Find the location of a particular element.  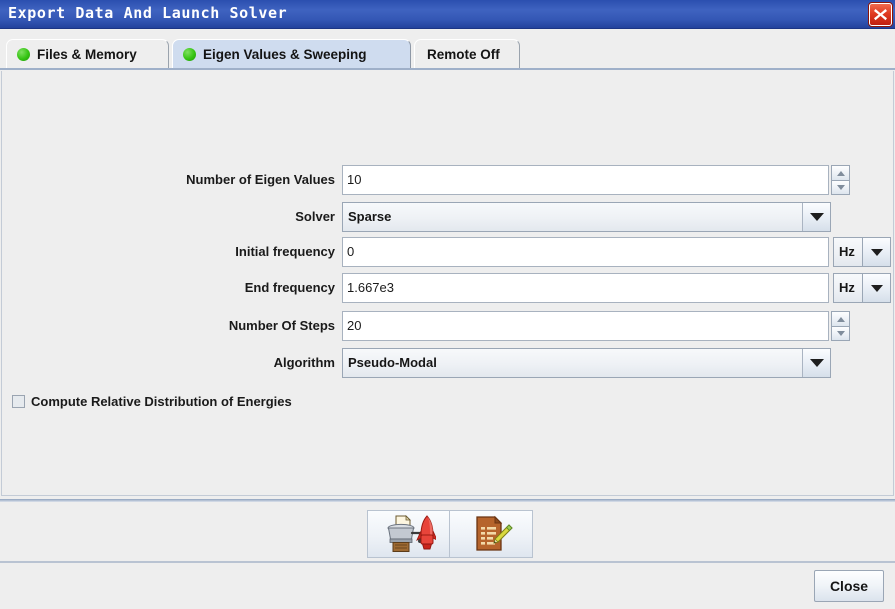

spinner-number-of-steps is located at coordinates (840, 326).